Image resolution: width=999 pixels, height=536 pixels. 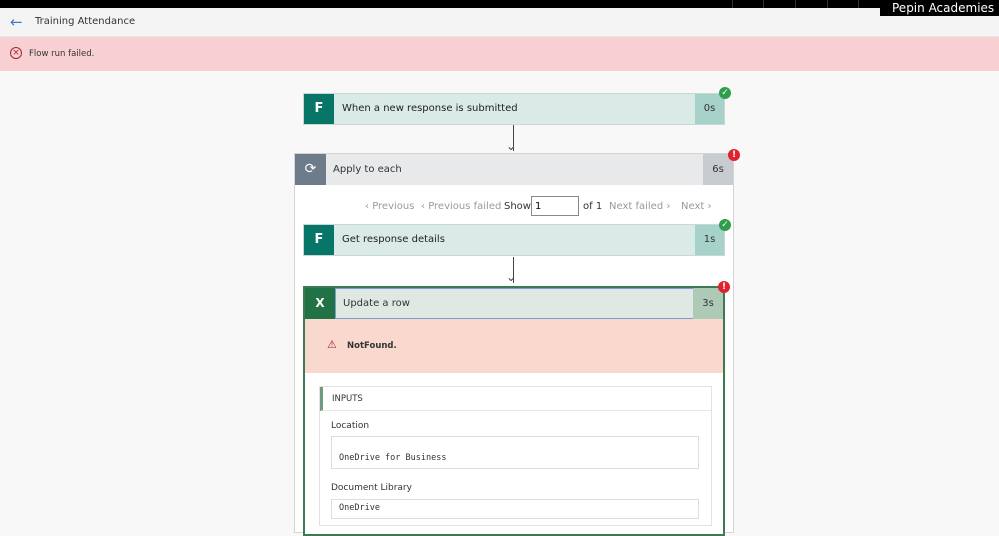 I want to click on previous-button: ‹ Previous, so click(x=389, y=206).